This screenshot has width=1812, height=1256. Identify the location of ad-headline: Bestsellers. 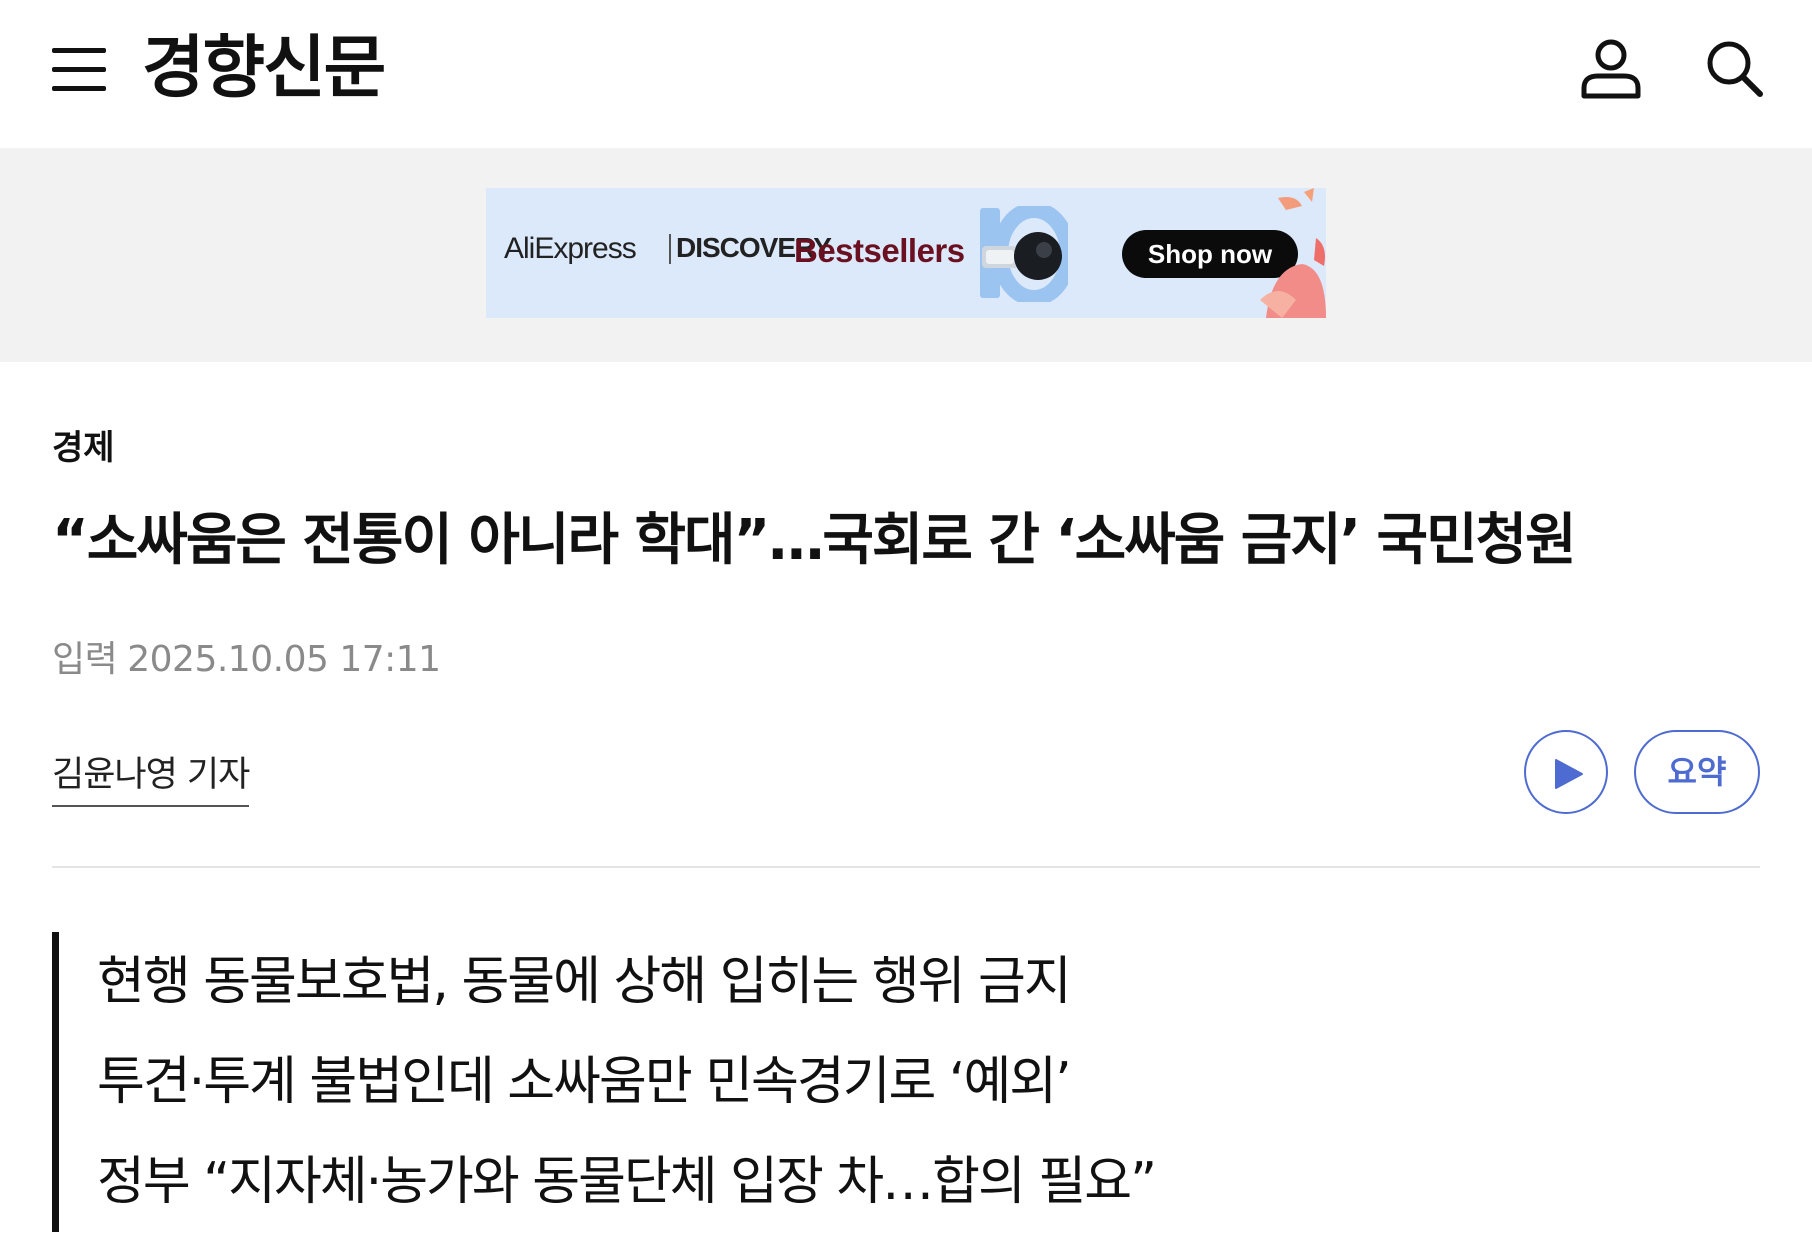
(879, 250).